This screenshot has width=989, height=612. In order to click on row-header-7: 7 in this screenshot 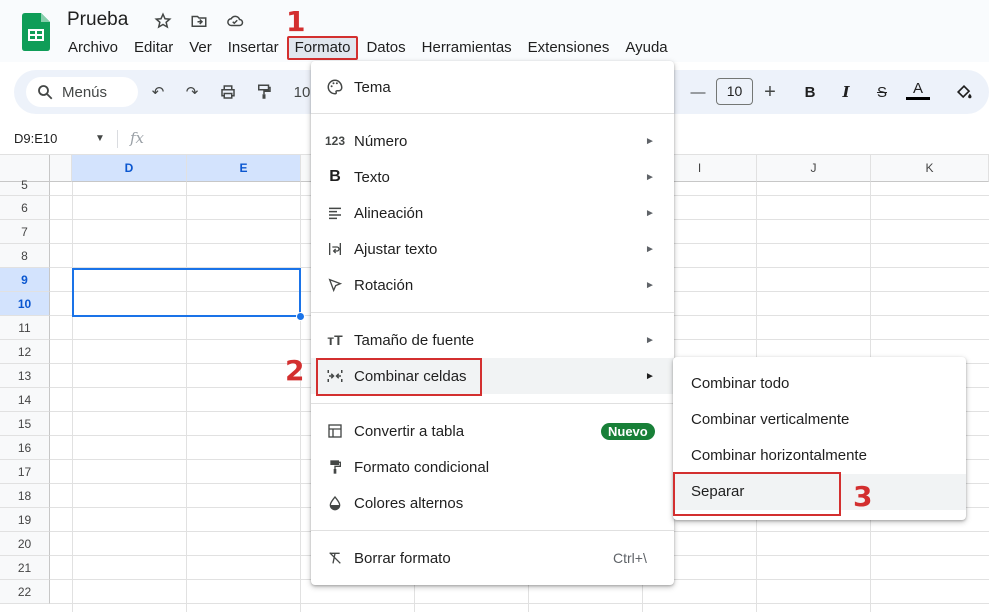, I will do `click(25, 232)`.